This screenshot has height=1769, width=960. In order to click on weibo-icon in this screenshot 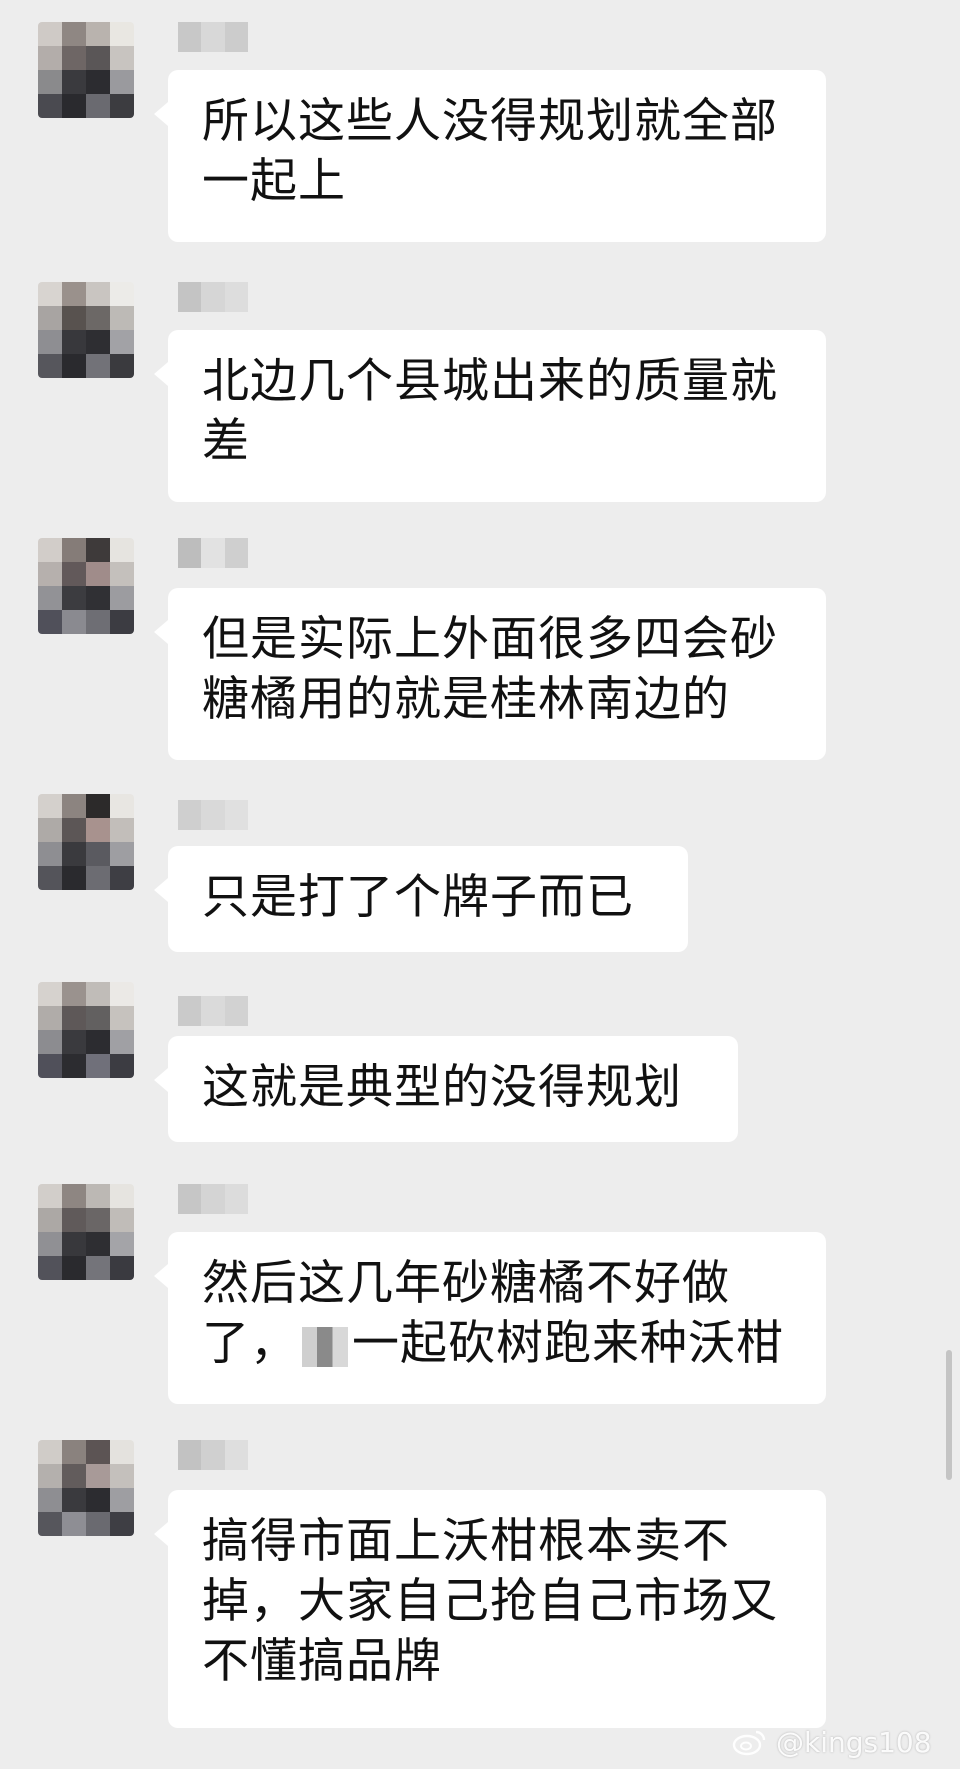, I will do `click(749, 1743)`.